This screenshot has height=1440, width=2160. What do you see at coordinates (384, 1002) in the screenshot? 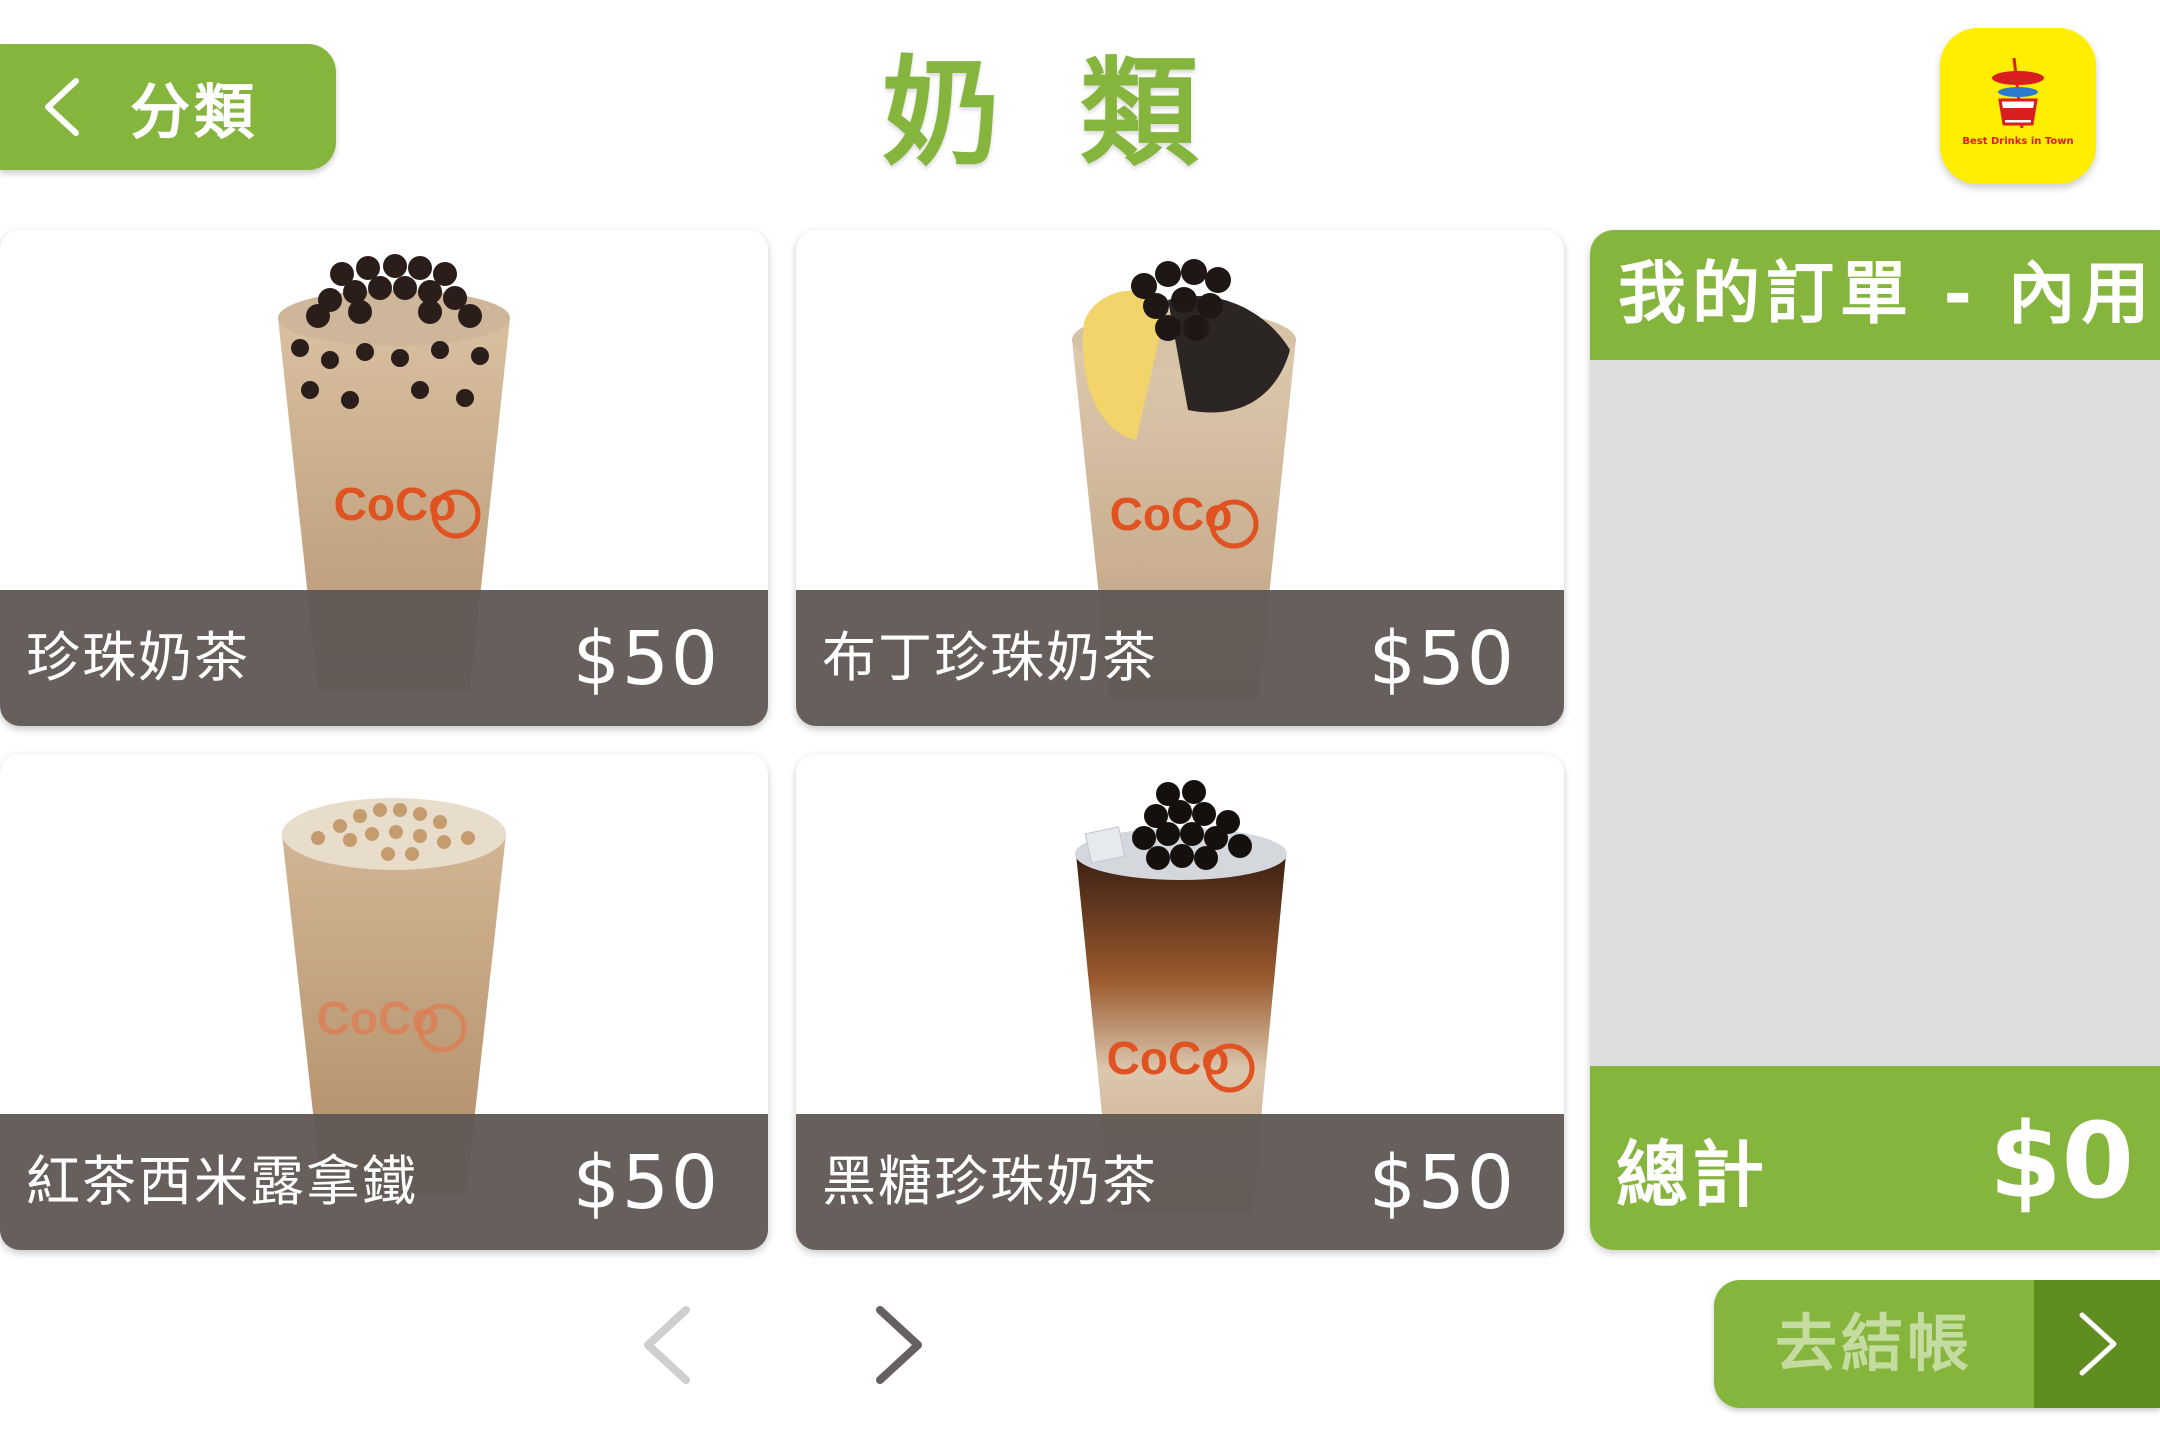
I see `product-card-sago-latte: CoCo 紅茶西米露拿鐵 $50` at bounding box center [384, 1002].